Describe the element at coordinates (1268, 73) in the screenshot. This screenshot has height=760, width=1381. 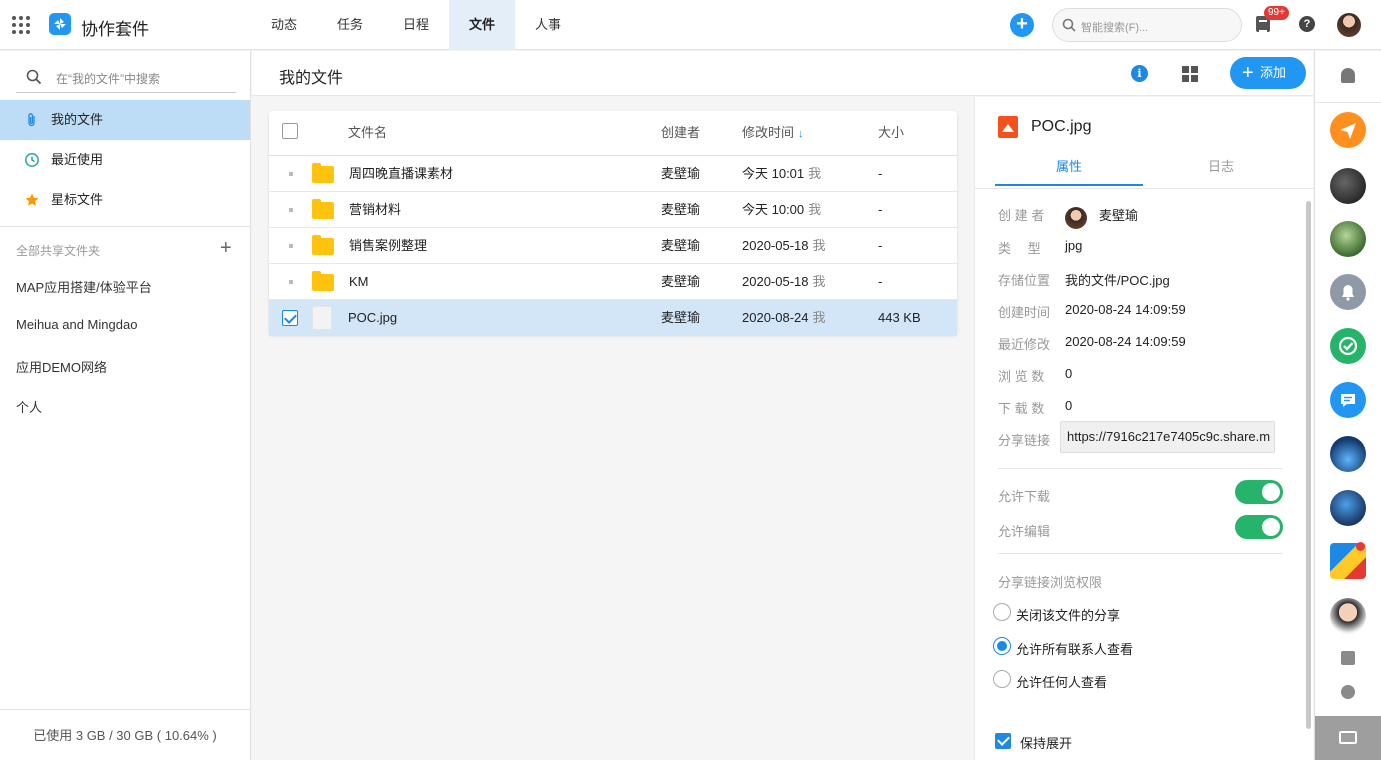
I see `add-button: + 添加` at that location.